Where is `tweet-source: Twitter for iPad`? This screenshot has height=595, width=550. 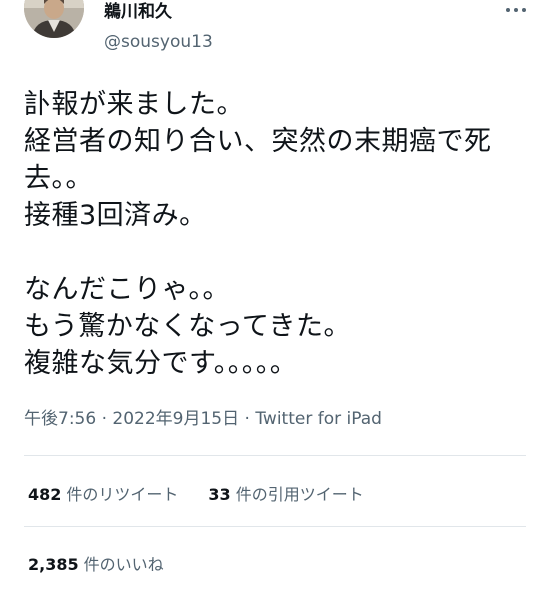 tweet-source: Twitter for iPad is located at coordinates (318, 419).